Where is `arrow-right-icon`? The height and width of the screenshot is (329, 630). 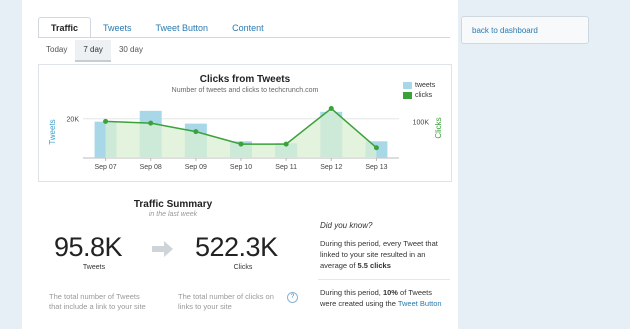
arrow-right-icon is located at coordinates (162, 249).